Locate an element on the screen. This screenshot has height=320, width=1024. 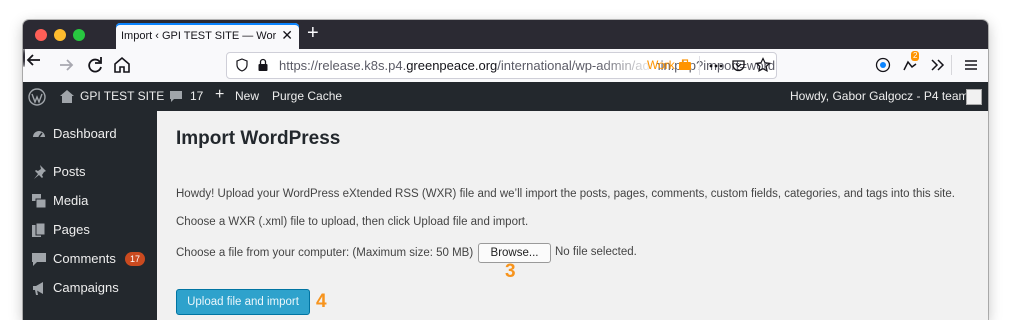
avatar is located at coordinates (974, 97).